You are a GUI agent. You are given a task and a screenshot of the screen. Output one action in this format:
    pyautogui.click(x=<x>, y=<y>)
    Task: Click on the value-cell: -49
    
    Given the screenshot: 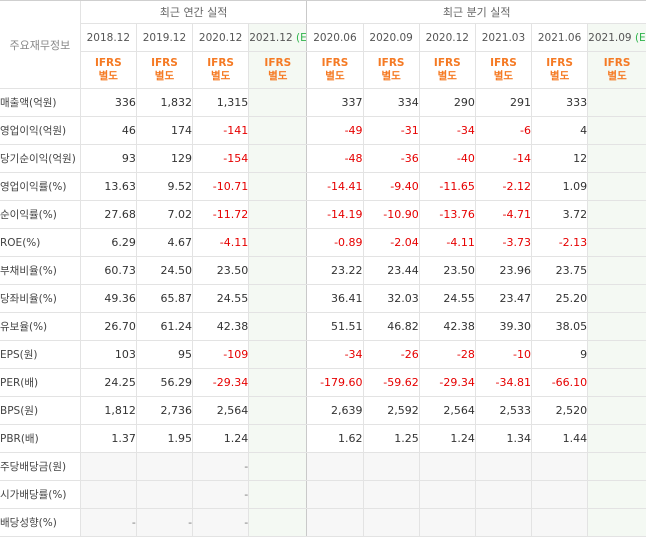 What is the action you would take?
    pyautogui.click(x=335, y=130)
    